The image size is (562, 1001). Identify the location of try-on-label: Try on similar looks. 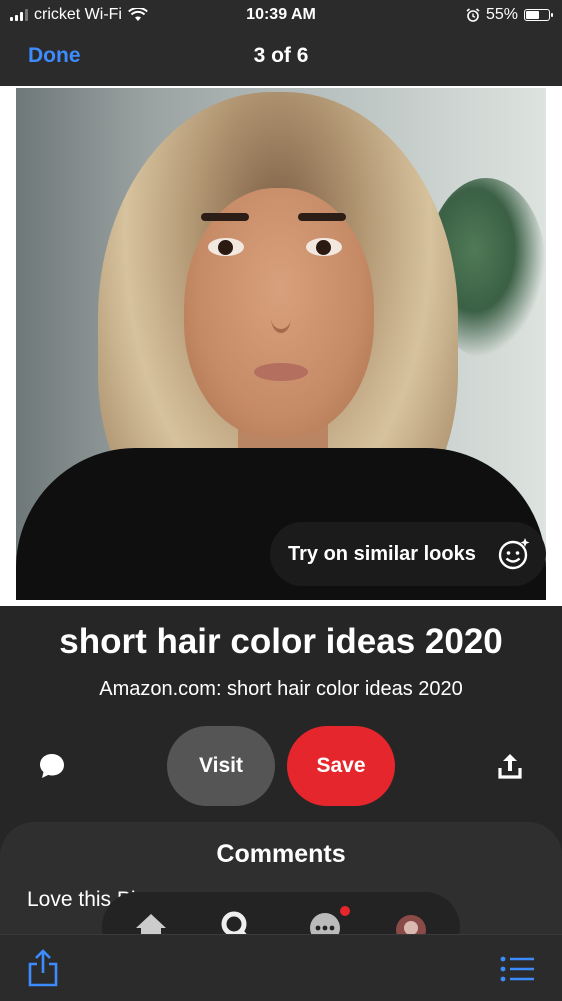
(382, 553).